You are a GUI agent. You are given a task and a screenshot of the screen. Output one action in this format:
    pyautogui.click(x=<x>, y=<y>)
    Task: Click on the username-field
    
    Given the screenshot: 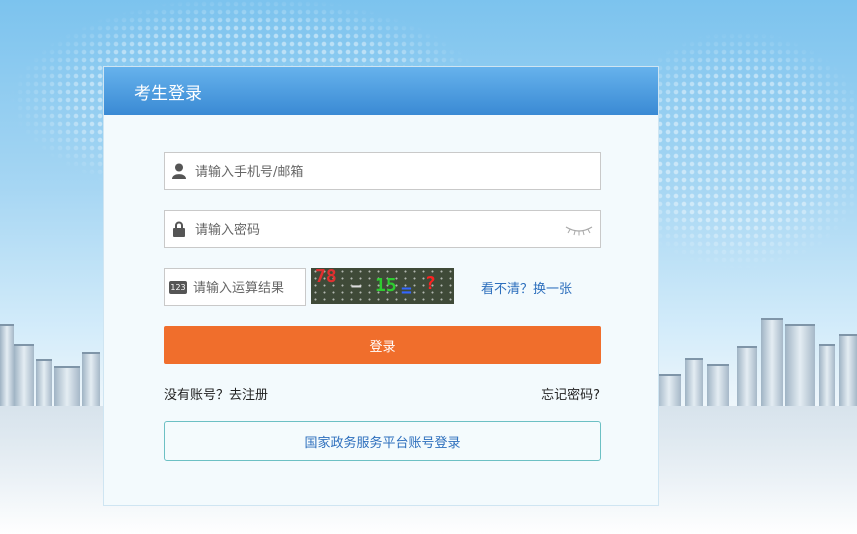 What is the action you would take?
    pyautogui.click(x=382, y=171)
    